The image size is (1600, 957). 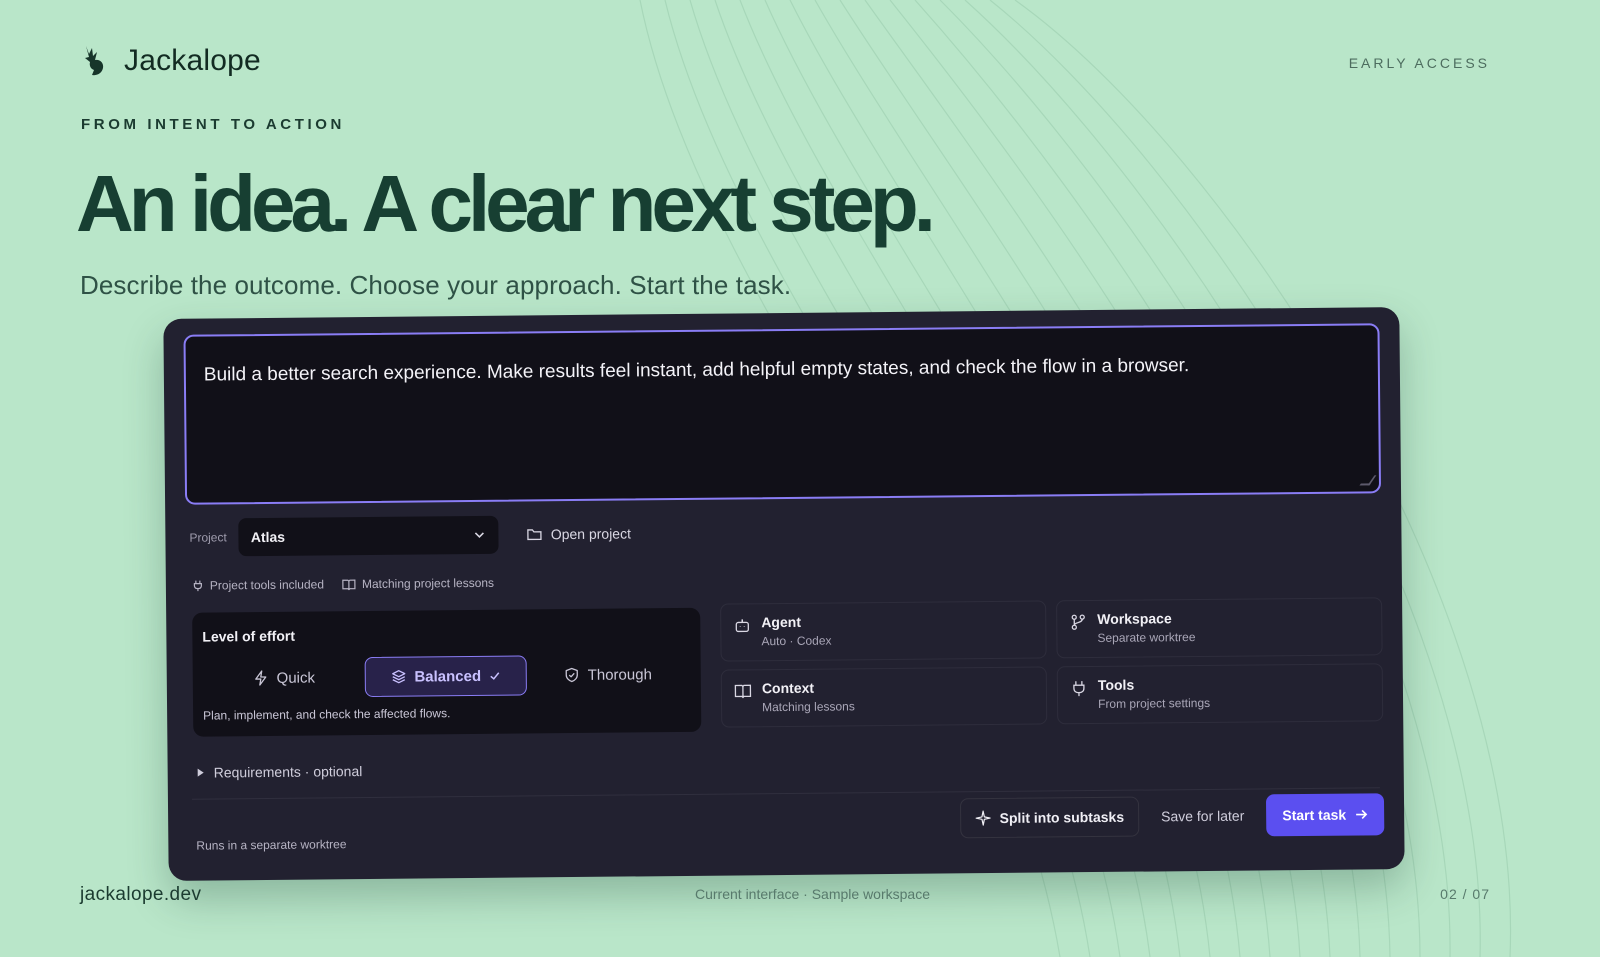 I want to click on card-workspace: Workspace Separate worktree, so click(x=1219, y=628).